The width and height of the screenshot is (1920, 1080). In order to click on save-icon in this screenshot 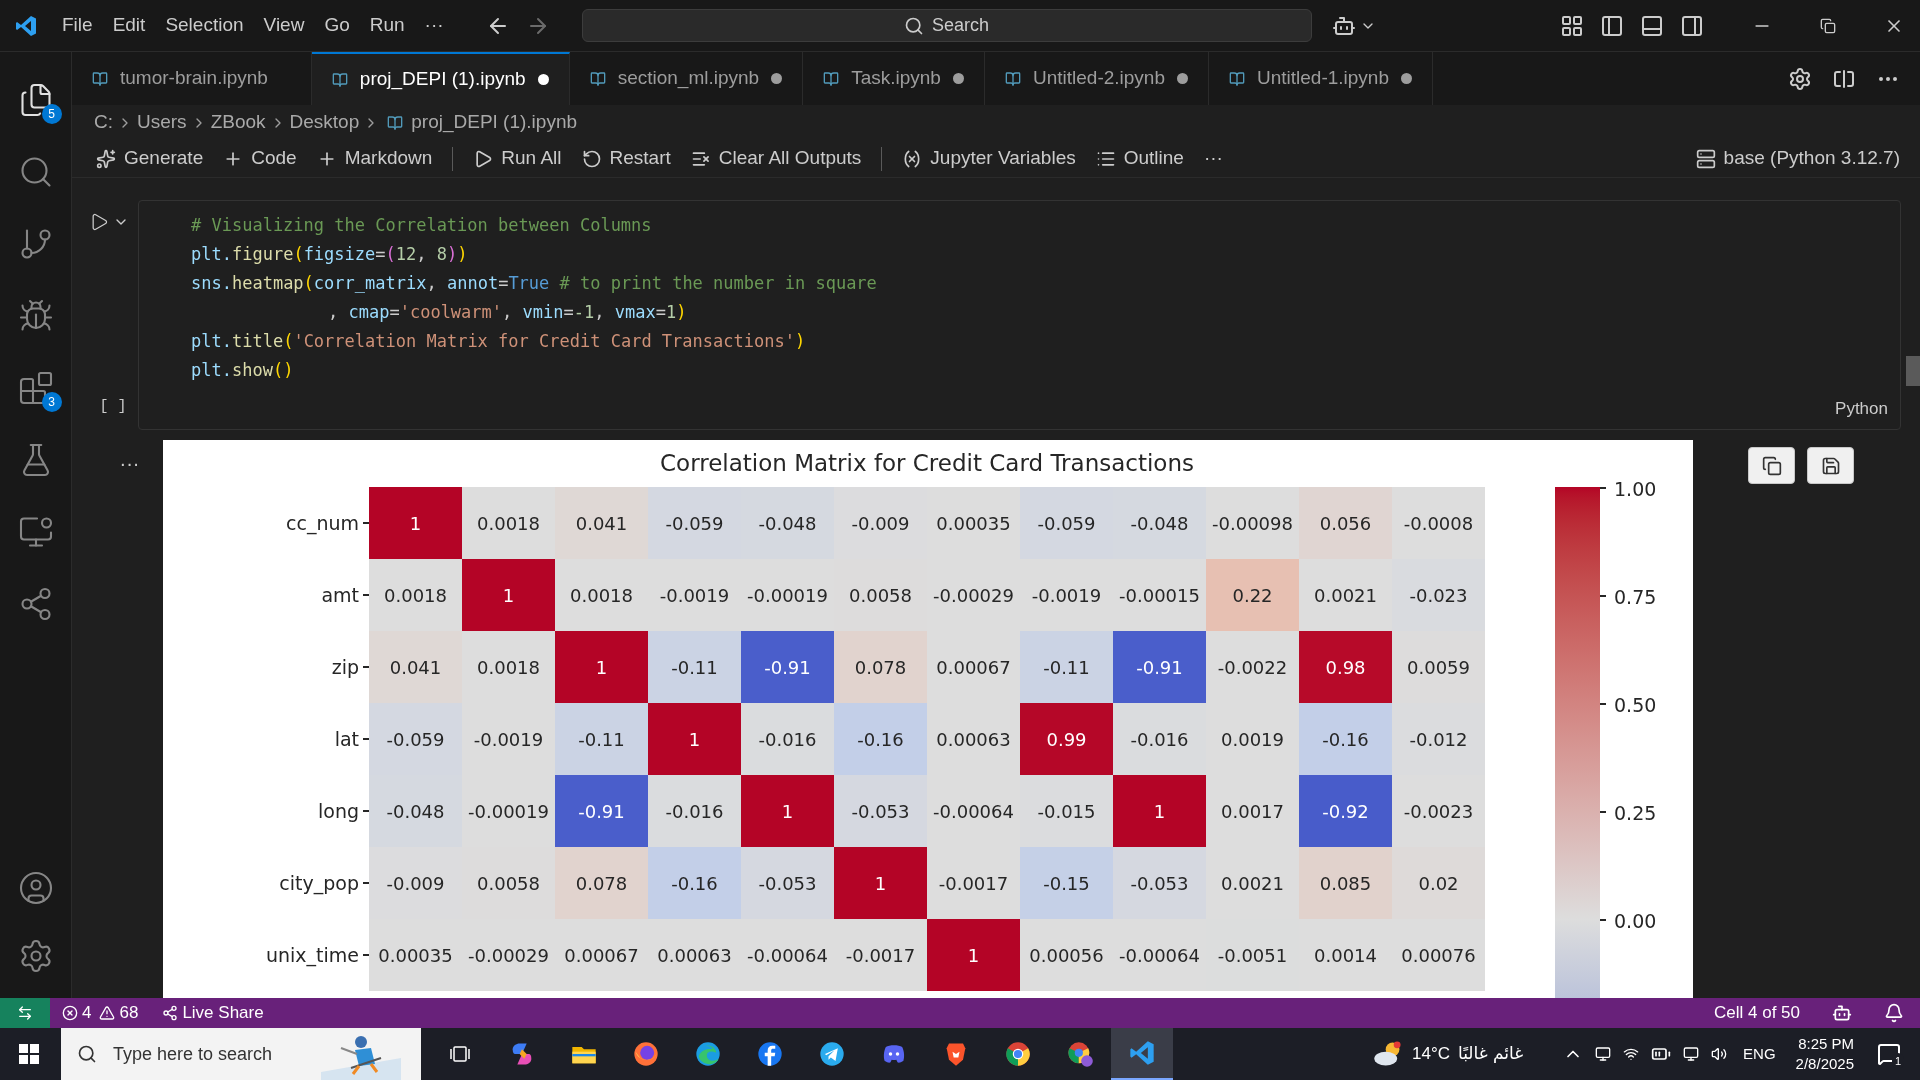, I will do `click(1830, 465)`.